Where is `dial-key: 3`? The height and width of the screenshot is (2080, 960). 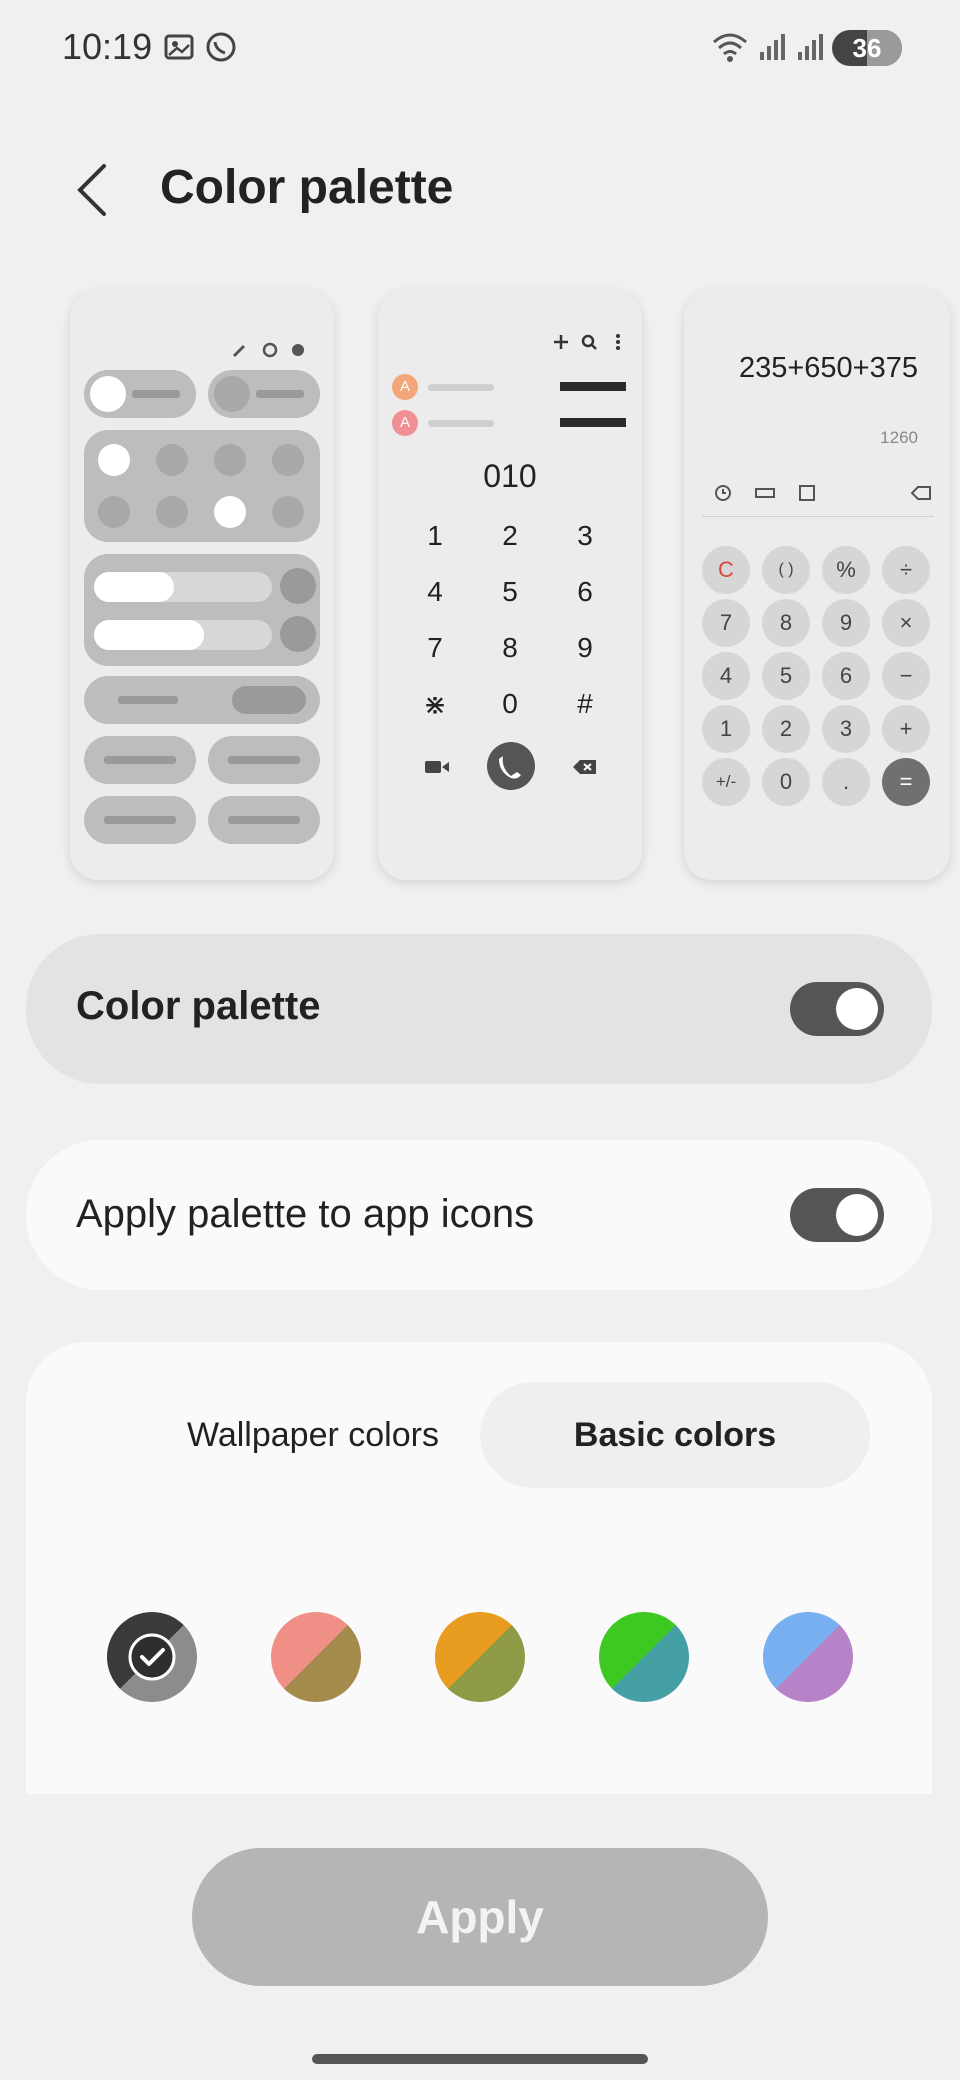 dial-key: 3 is located at coordinates (585, 535).